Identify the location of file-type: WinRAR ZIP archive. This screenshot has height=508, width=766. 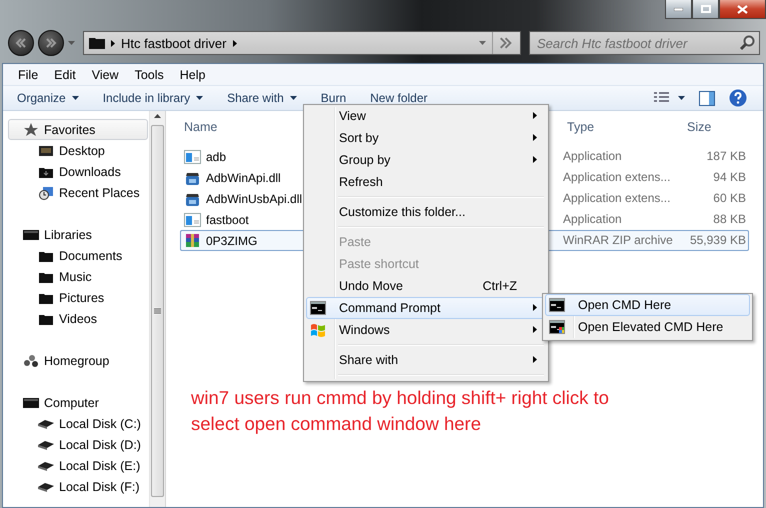
(623, 240).